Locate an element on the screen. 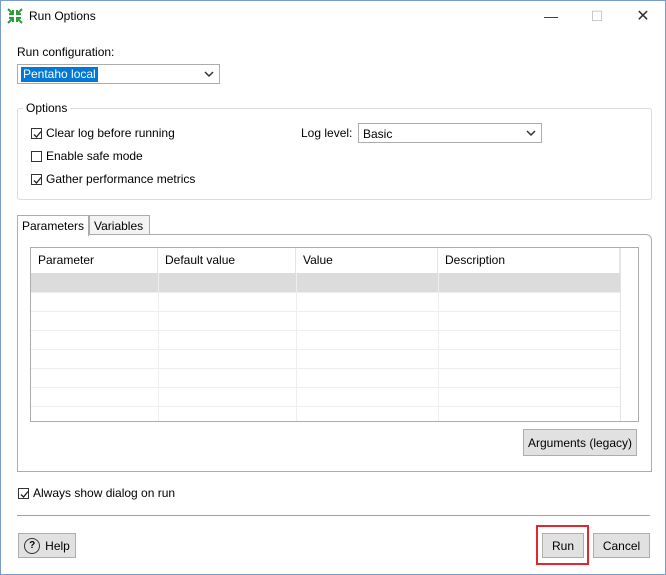  minimize-button: — is located at coordinates (551, 16).